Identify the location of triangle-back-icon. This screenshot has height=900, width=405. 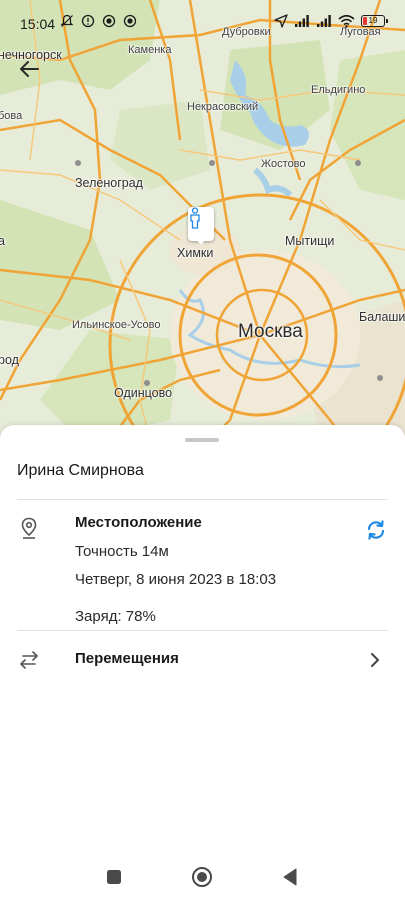
(290, 877).